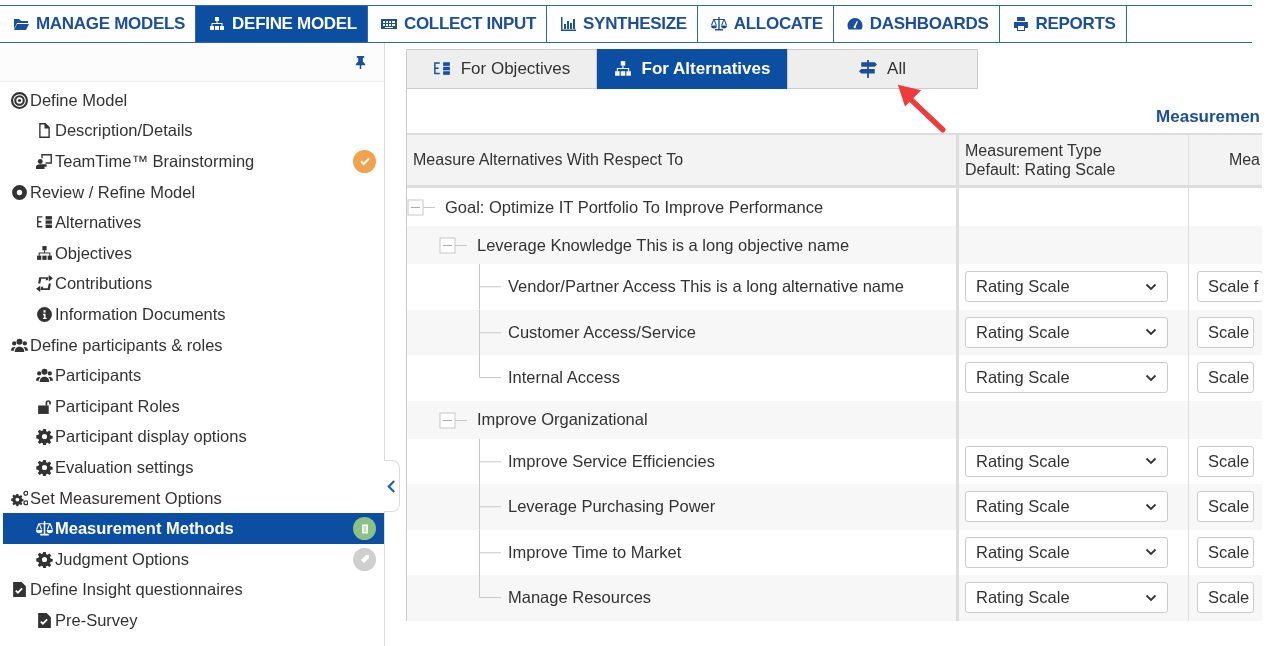 This screenshot has width=1277, height=646. Describe the element at coordinates (392, 486) in the screenshot. I see `collapse-handle` at that location.